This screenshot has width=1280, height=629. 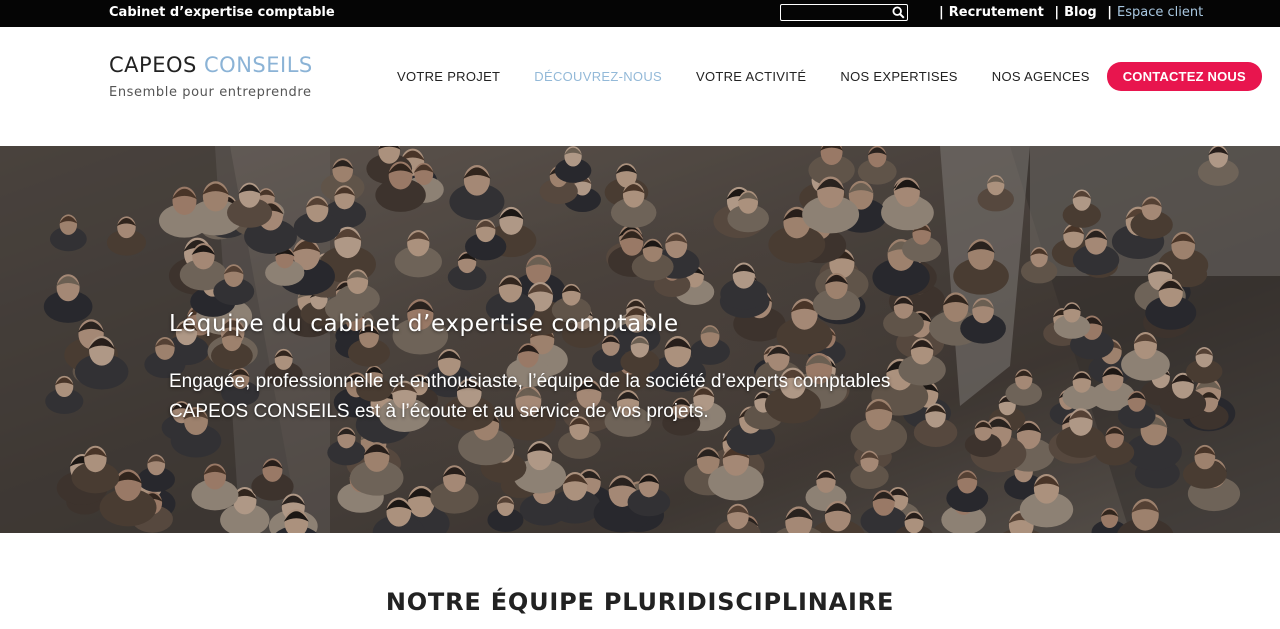 I want to click on top-tagline: Cabinet d’expertise comptable, so click(x=222, y=12).